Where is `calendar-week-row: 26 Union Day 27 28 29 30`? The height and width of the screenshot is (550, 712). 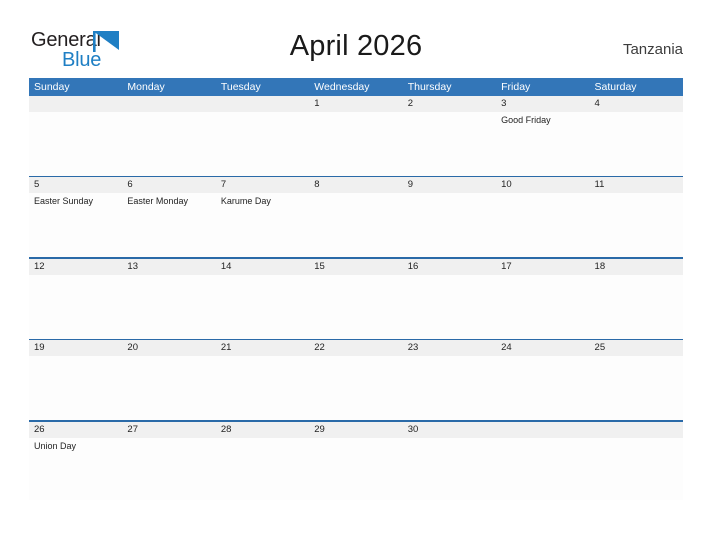
calendar-week-row: 26 Union Day 27 28 29 30 is located at coordinates (356, 460).